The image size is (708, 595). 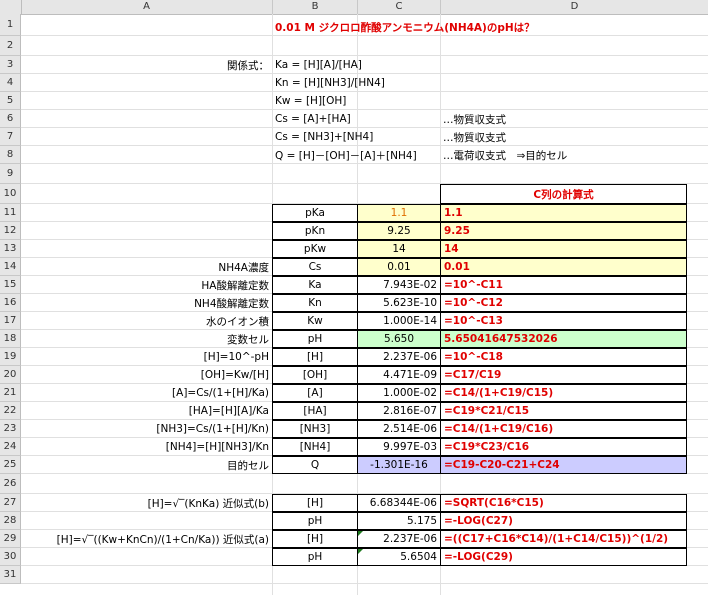 I want to click on value-cell: 5.650, so click(x=399, y=339).